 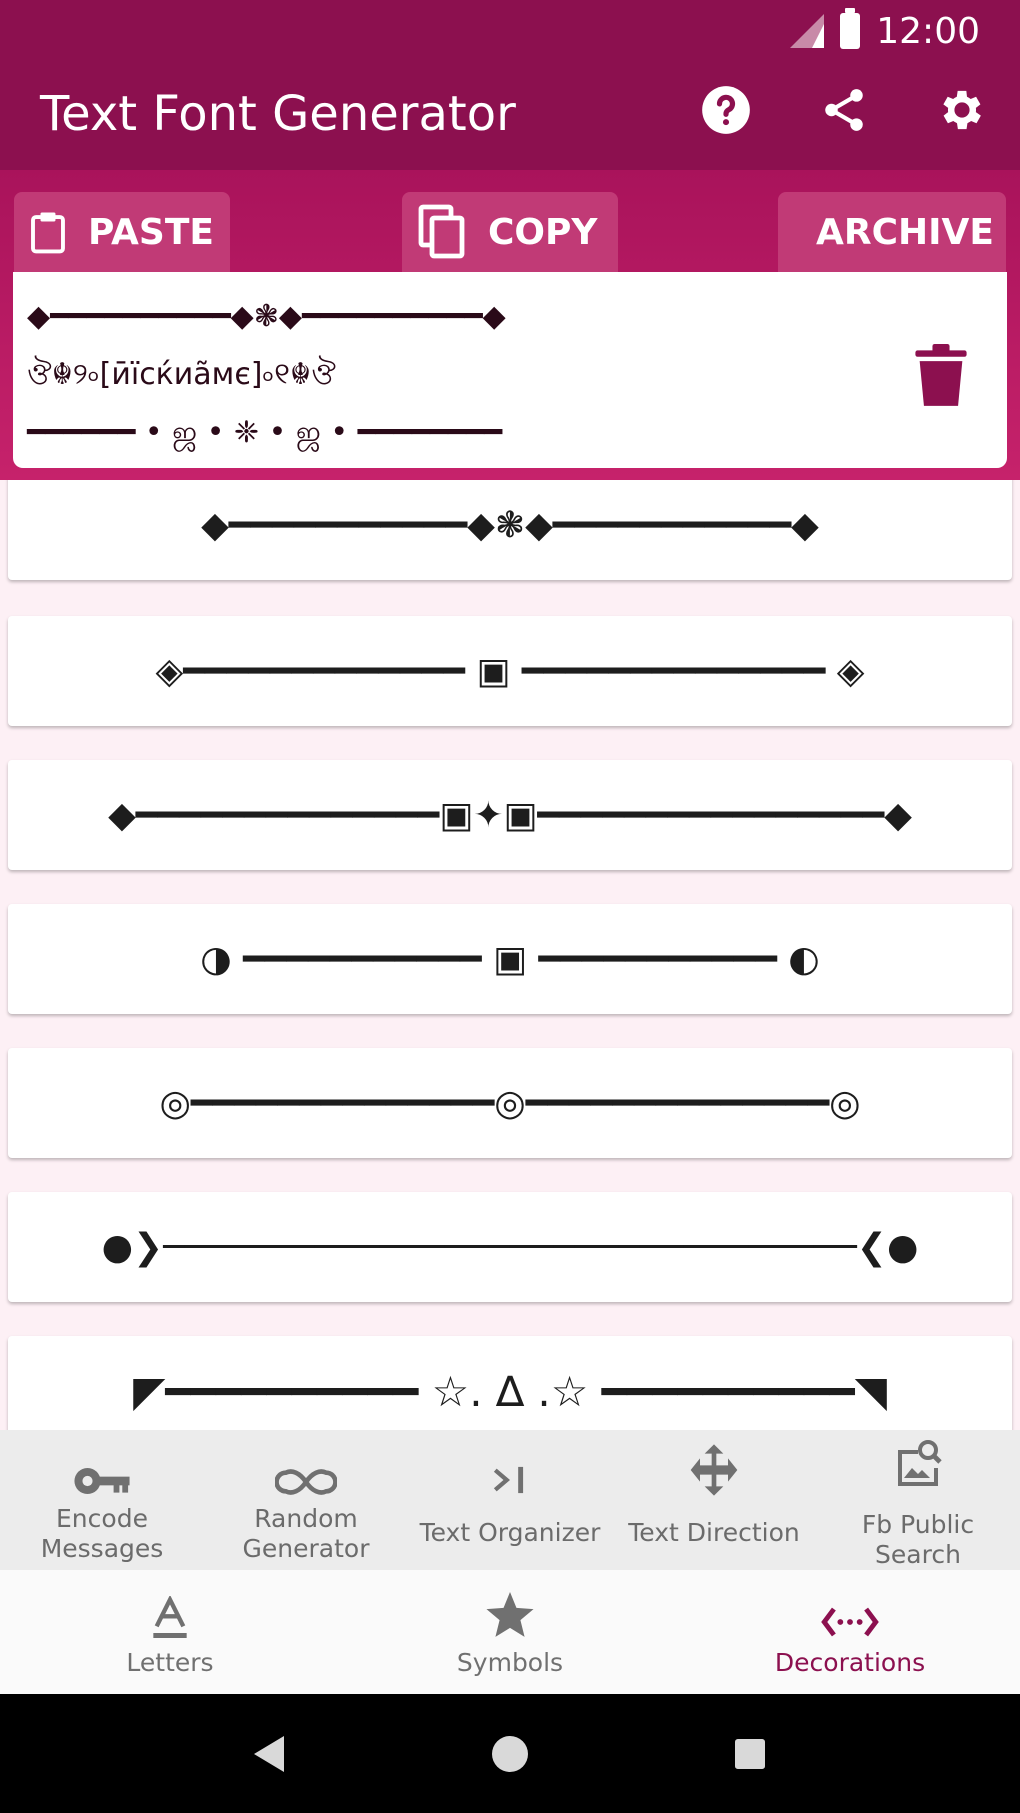 What do you see at coordinates (850, 1622) in the screenshot?
I see `code-arrows-icon` at bounding box center [850, 1622].